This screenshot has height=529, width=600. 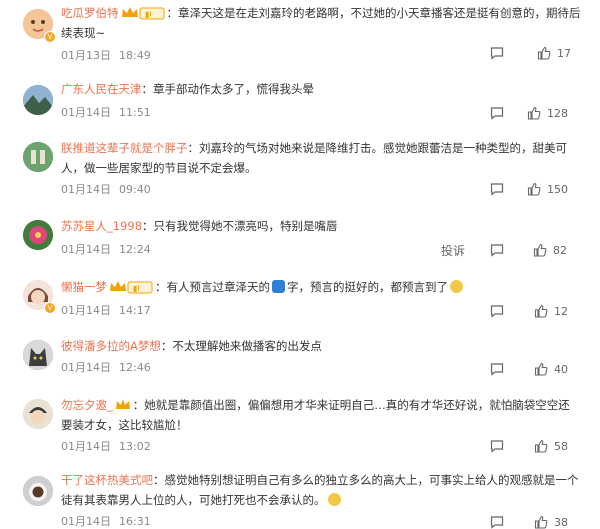 What do you see at coordinates (334, 499) in the screenshot?
I see `face-emoji-icon` at bounding box center [334, 499].